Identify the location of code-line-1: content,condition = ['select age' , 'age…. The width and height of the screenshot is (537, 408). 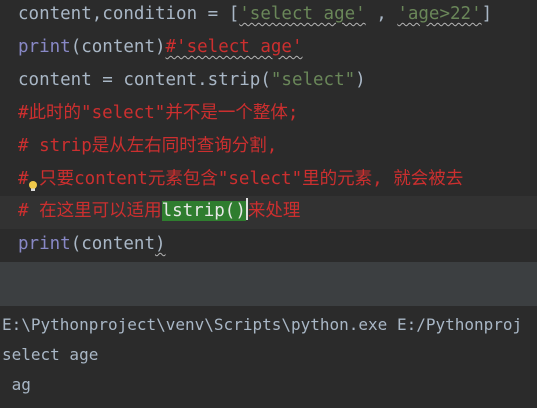
(255, 16).